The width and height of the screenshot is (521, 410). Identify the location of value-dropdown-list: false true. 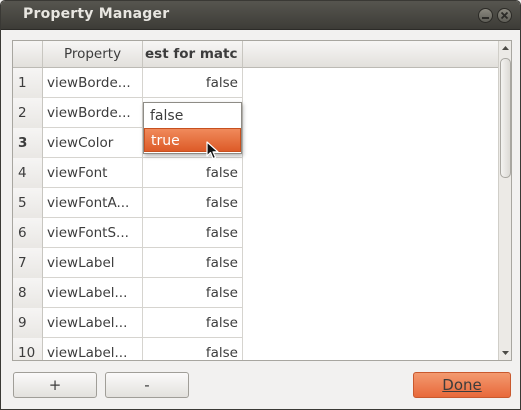
(192, 128).